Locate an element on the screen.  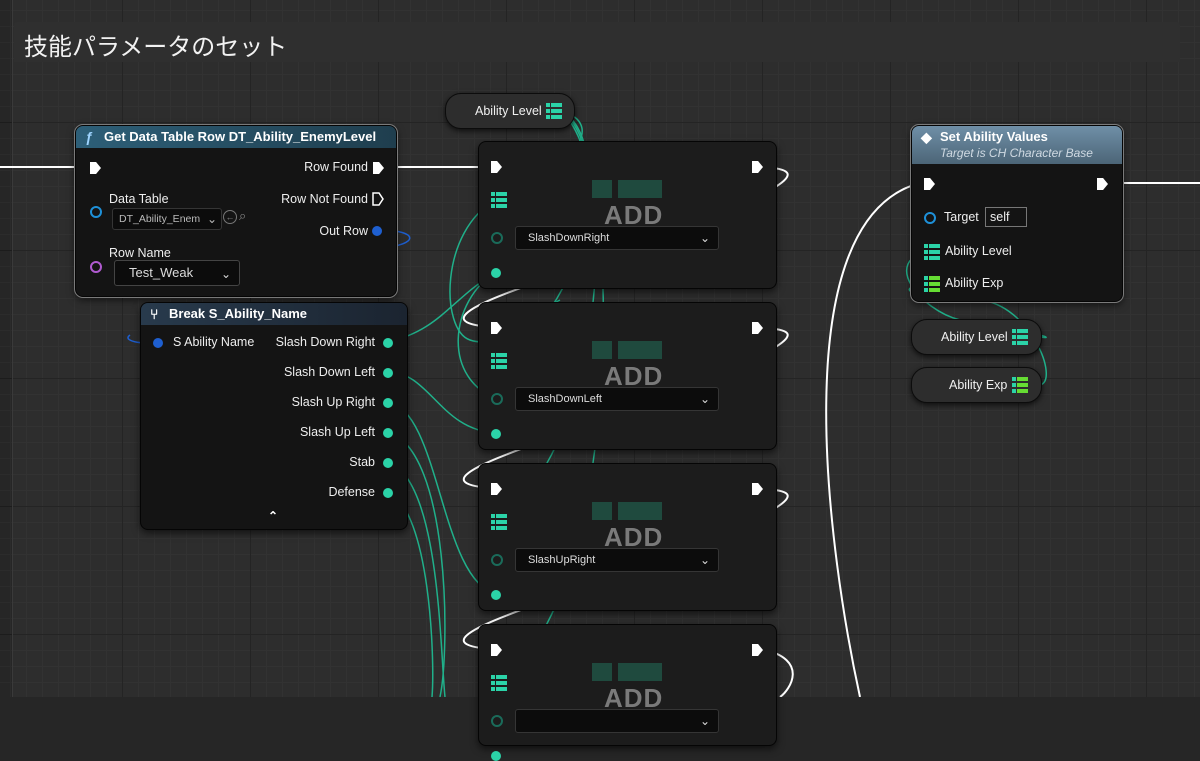
set-function-icon: ◆ is located at coordinates (926, 137).